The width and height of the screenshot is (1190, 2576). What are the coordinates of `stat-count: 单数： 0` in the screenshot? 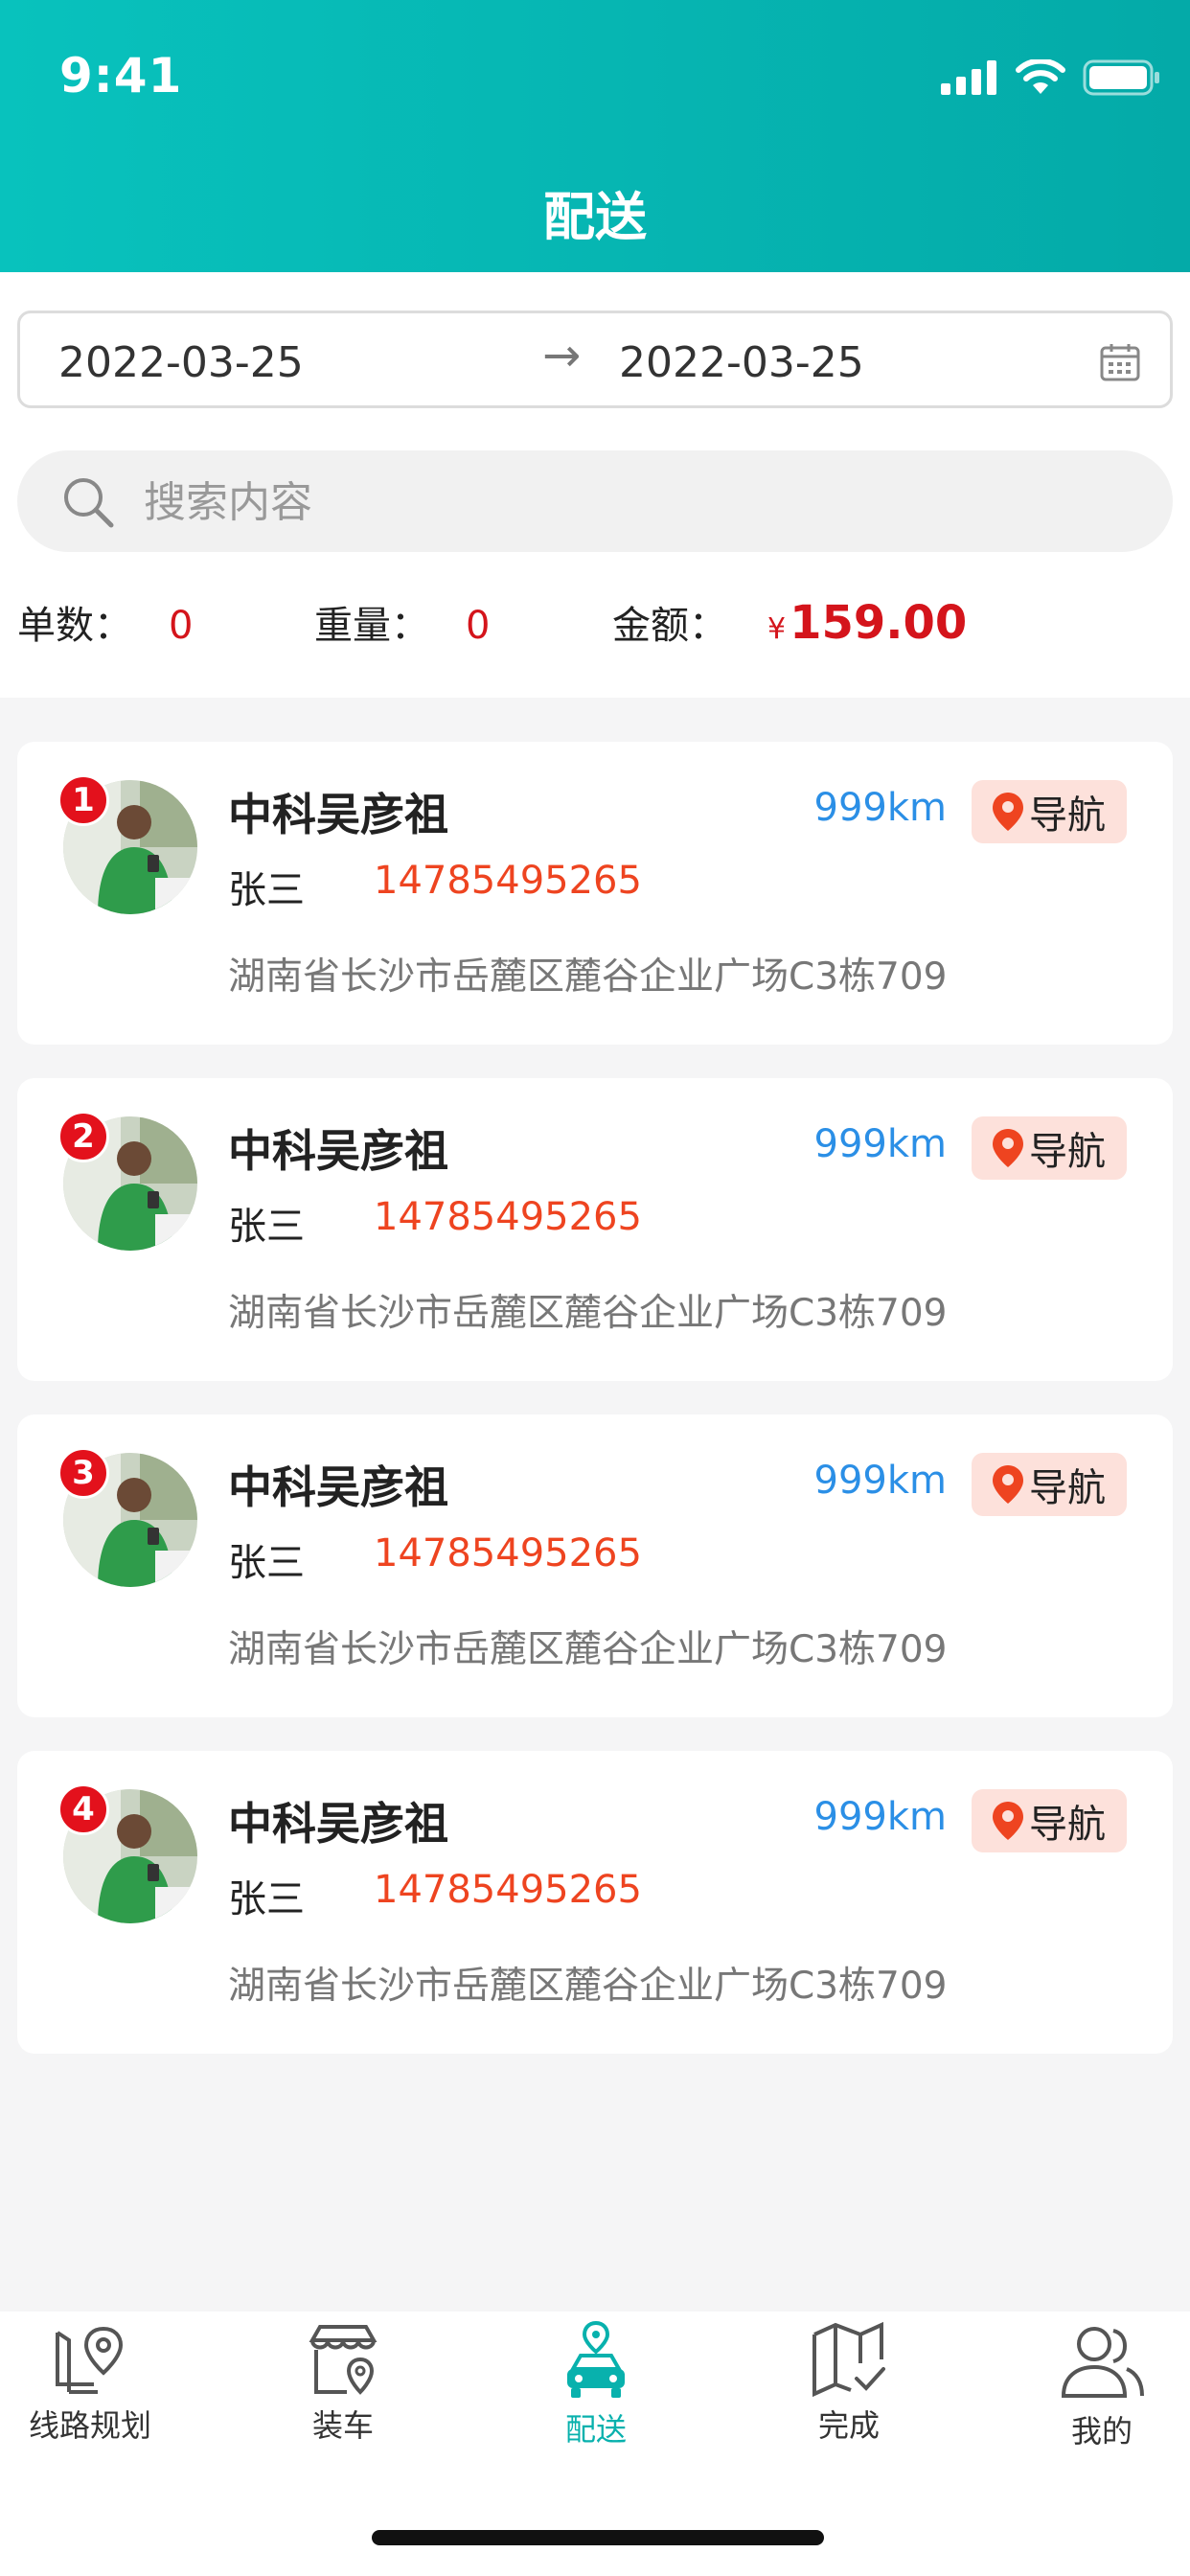 It's located at (105, 622).